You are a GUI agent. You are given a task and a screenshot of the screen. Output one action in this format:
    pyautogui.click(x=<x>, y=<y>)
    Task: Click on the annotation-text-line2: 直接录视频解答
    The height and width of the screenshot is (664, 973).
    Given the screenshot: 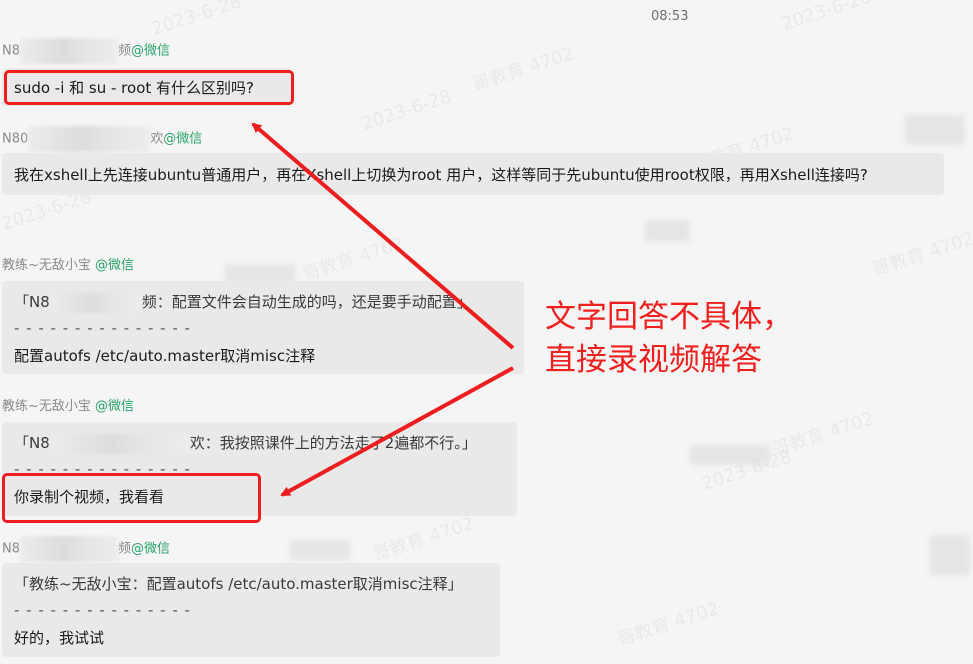 What is the action you would take?
    pyautogui.click(x=653, y=360)
    